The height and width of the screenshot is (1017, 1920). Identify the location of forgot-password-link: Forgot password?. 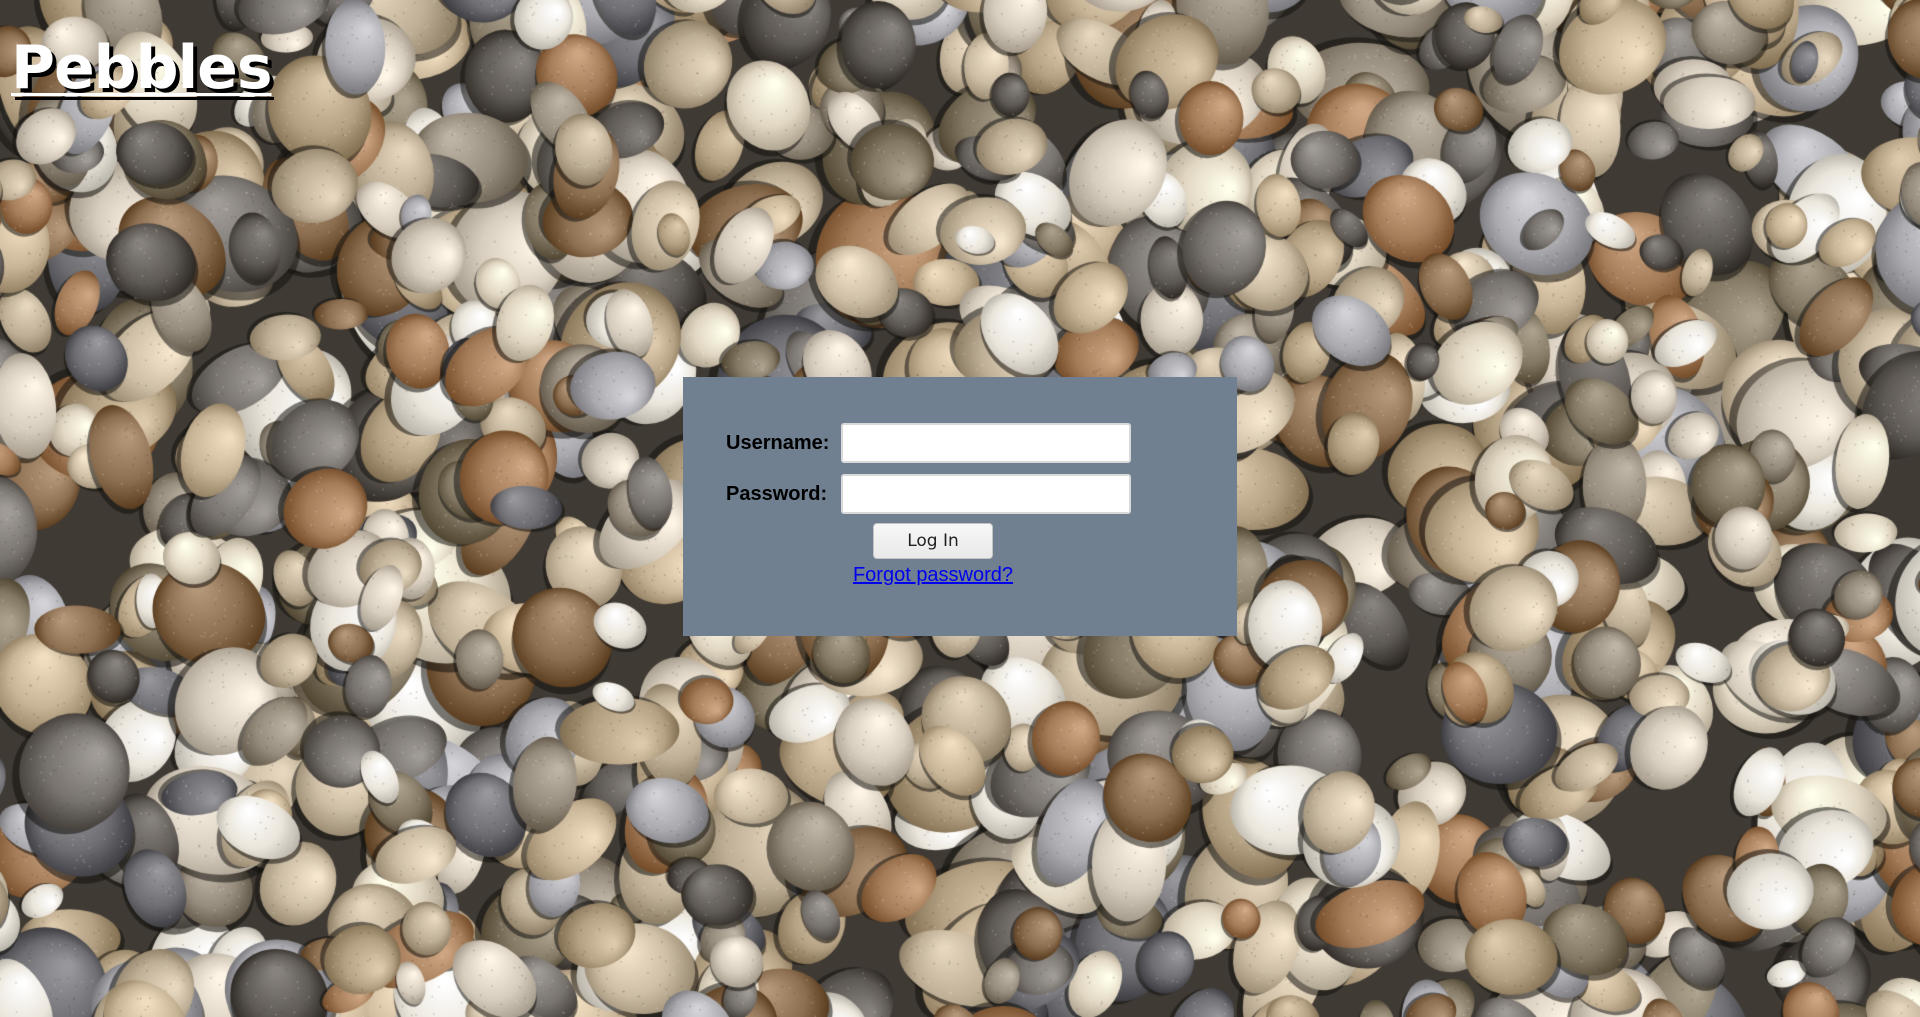
(933, 575).